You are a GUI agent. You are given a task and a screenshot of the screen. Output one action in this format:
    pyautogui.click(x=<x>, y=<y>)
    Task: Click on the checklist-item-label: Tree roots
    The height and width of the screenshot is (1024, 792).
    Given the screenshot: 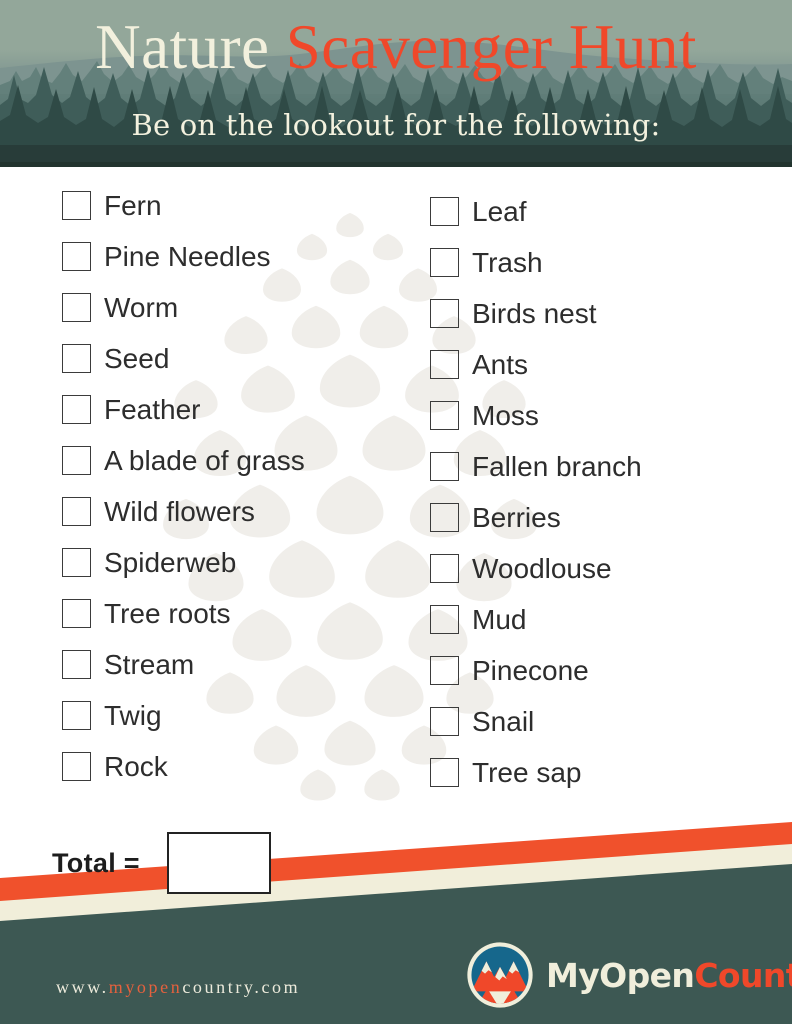 What is the action you would take?
    pyautogui.click(x=167, y=613)
    